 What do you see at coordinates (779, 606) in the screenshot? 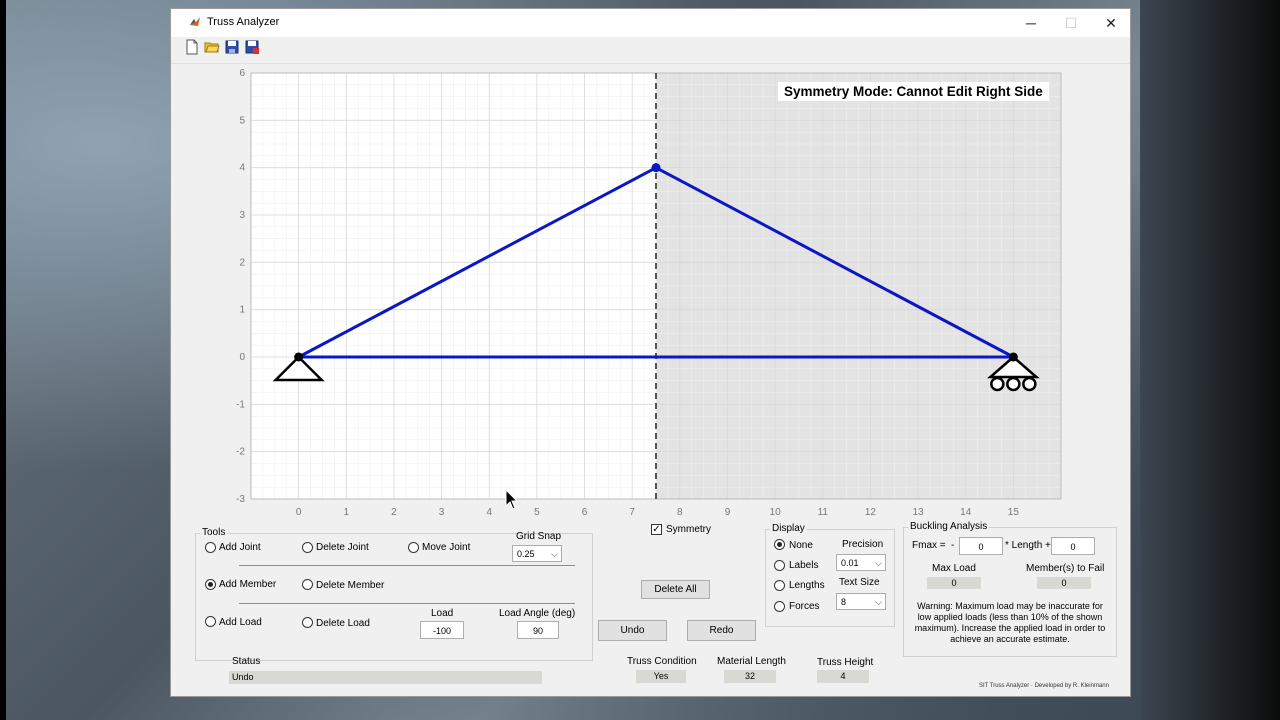
I see `display-forces-radio` at bounding box center [779, 606].